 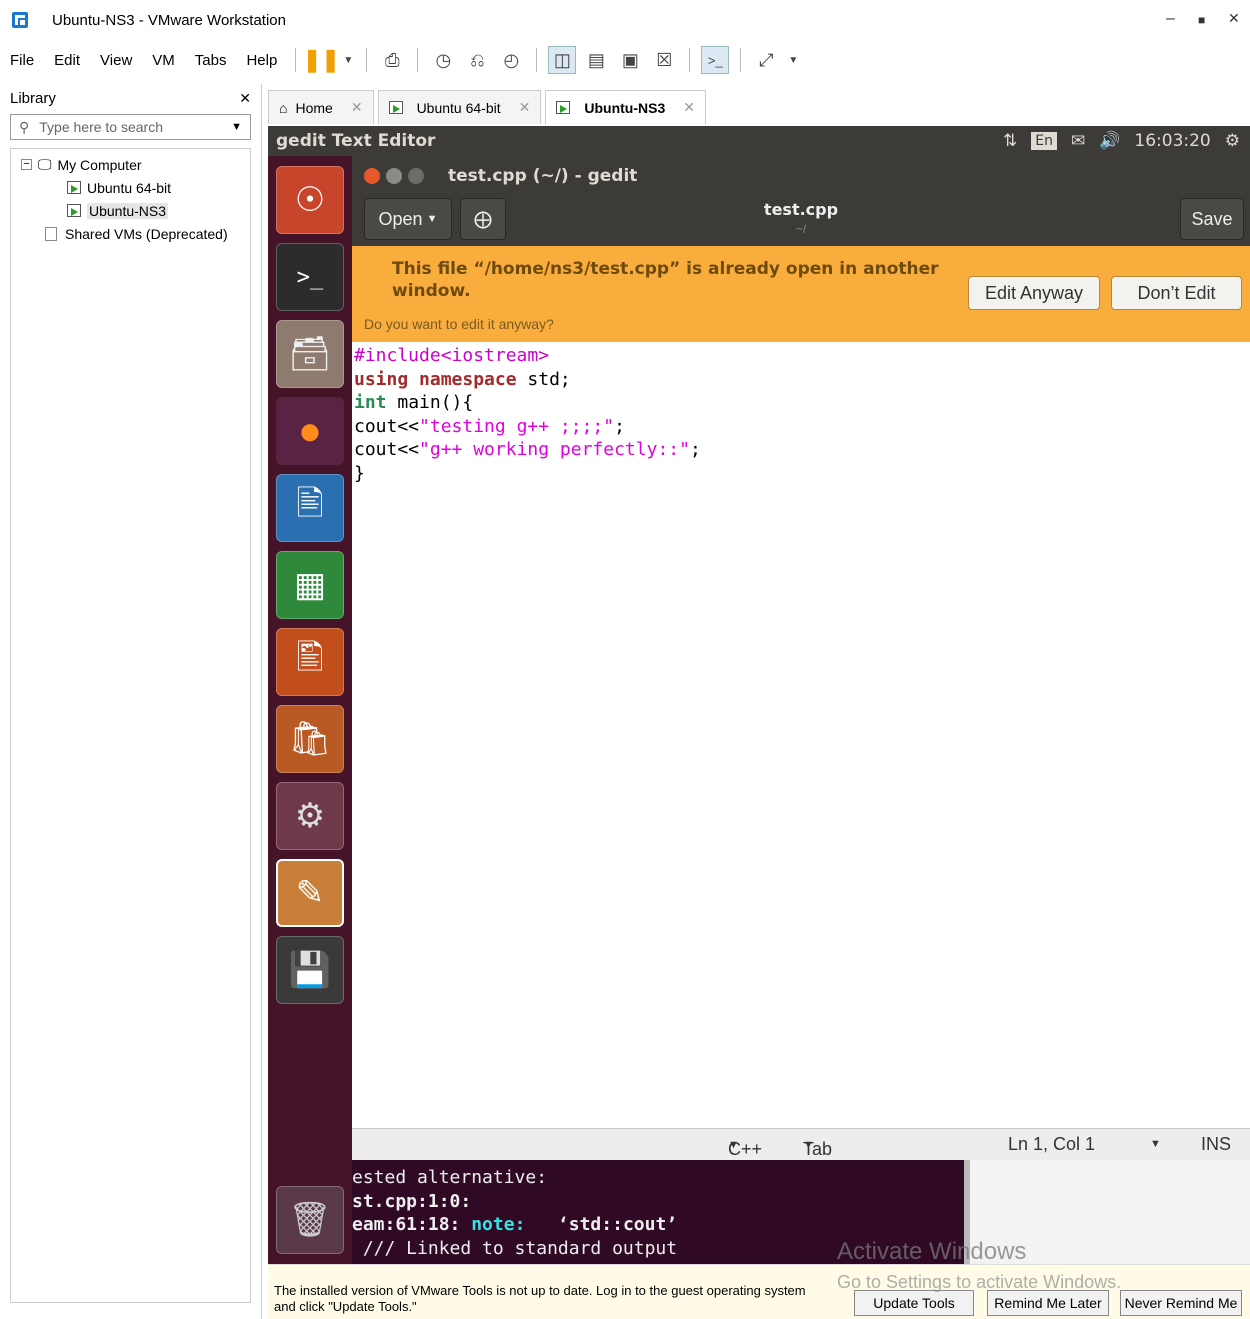 I want to click on software-center-icon: 🛍, so click(x=310, y=739).